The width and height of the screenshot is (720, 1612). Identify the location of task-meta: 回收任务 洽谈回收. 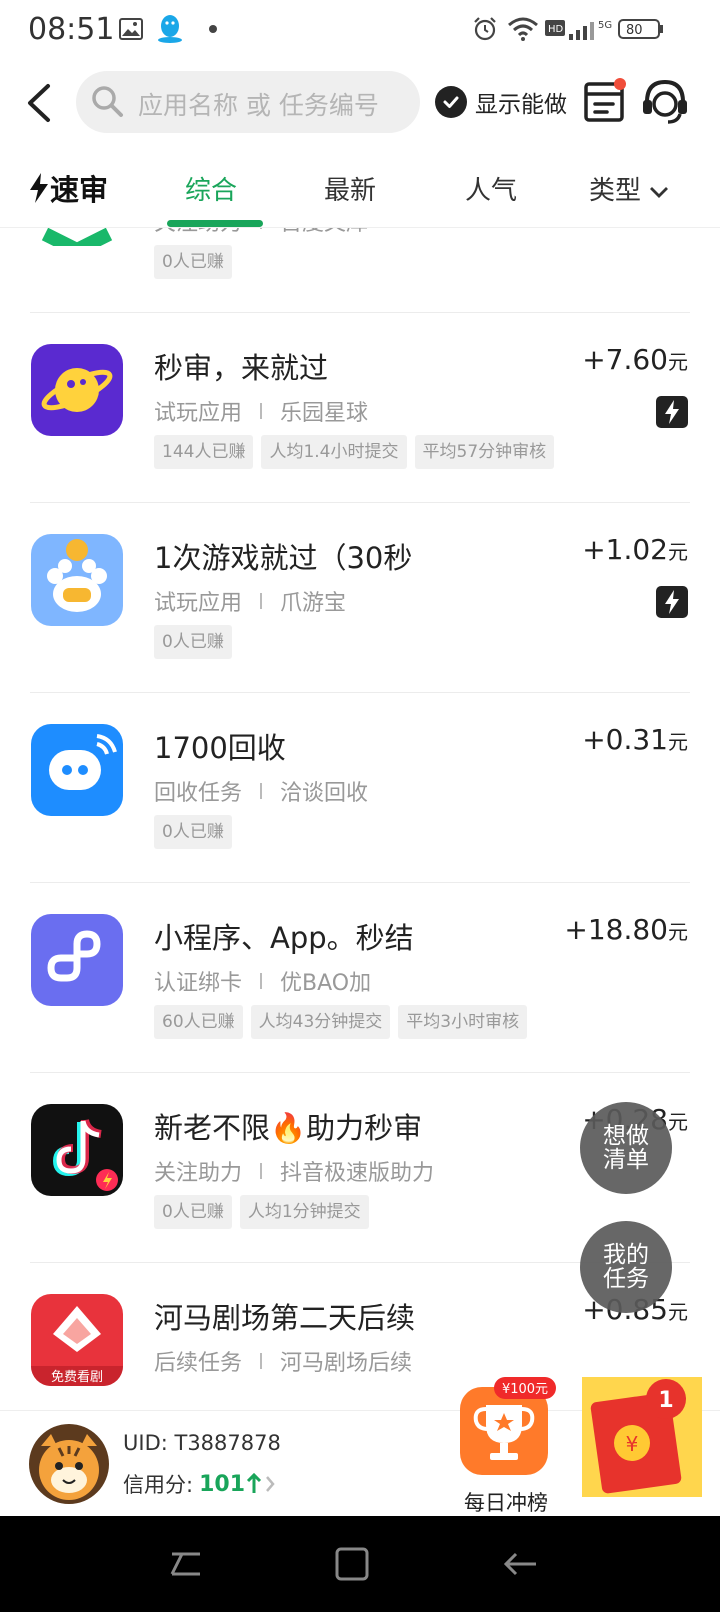
(261, 791).